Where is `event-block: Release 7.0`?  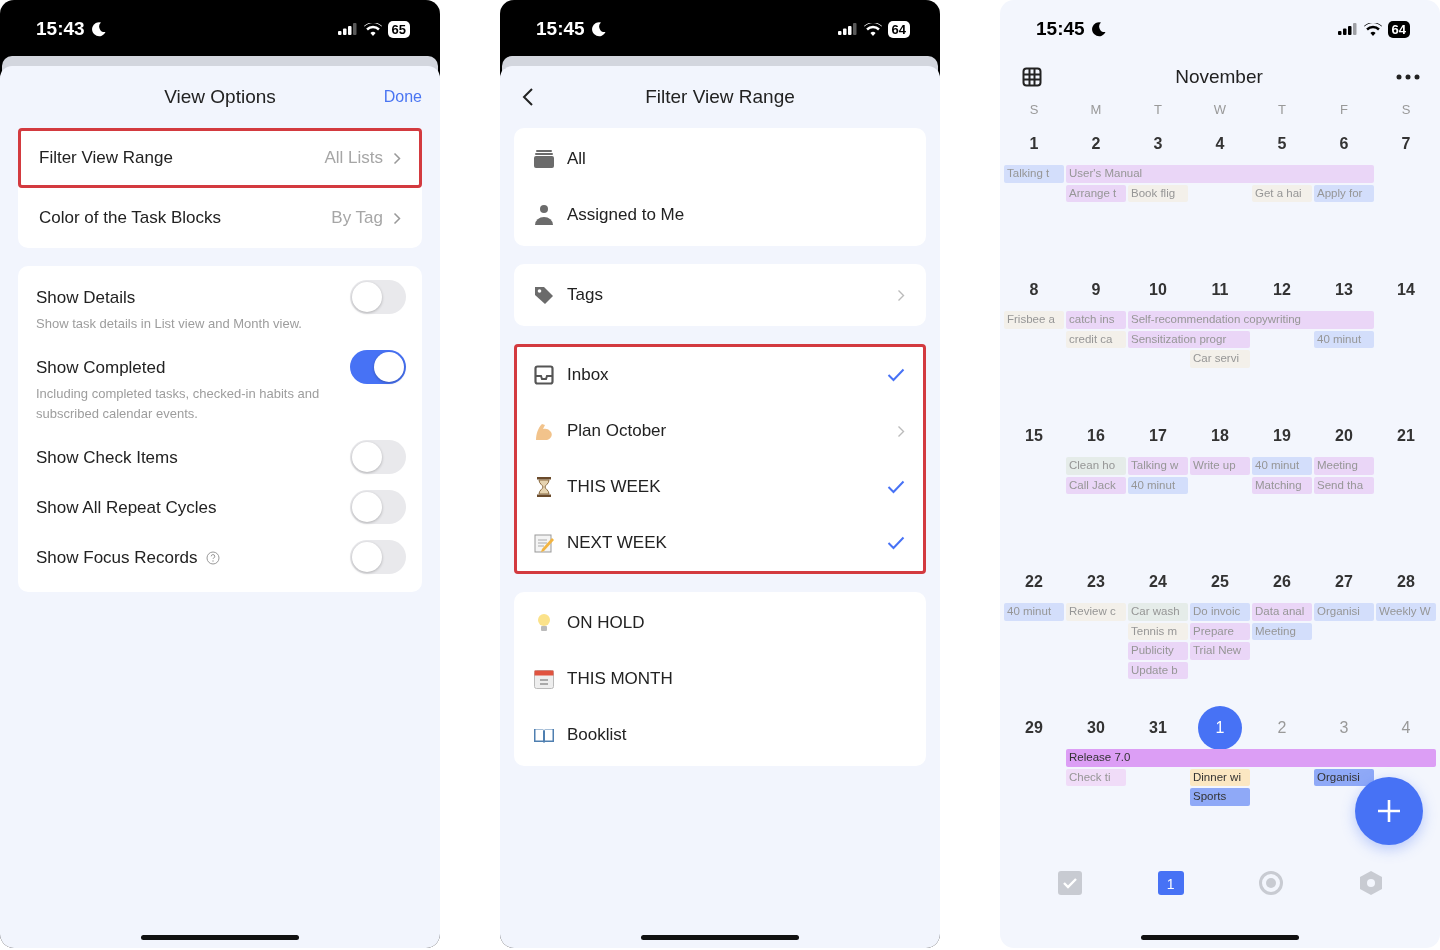
event-block: Release 7.0 is located at coordinates (1251, 758).